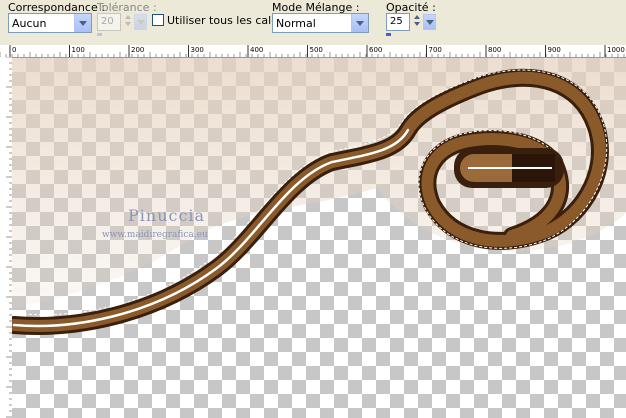 This screenshot has width=626, height=418. Describe the element at coordinates (416, 22) in the screenshot. I see `opacity-arrows` at that location.